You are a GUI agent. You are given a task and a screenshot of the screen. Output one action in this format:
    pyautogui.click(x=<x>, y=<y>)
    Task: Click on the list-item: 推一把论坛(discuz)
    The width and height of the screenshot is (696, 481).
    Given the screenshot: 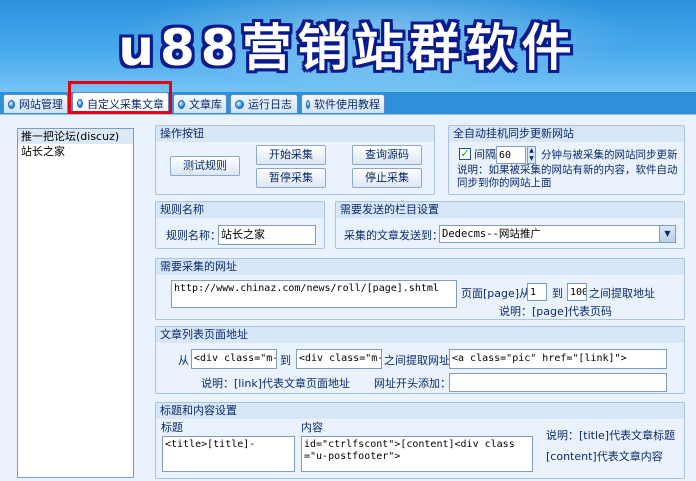 What is the action you would take?
    pyautogui.click(x=75, y=136)
    